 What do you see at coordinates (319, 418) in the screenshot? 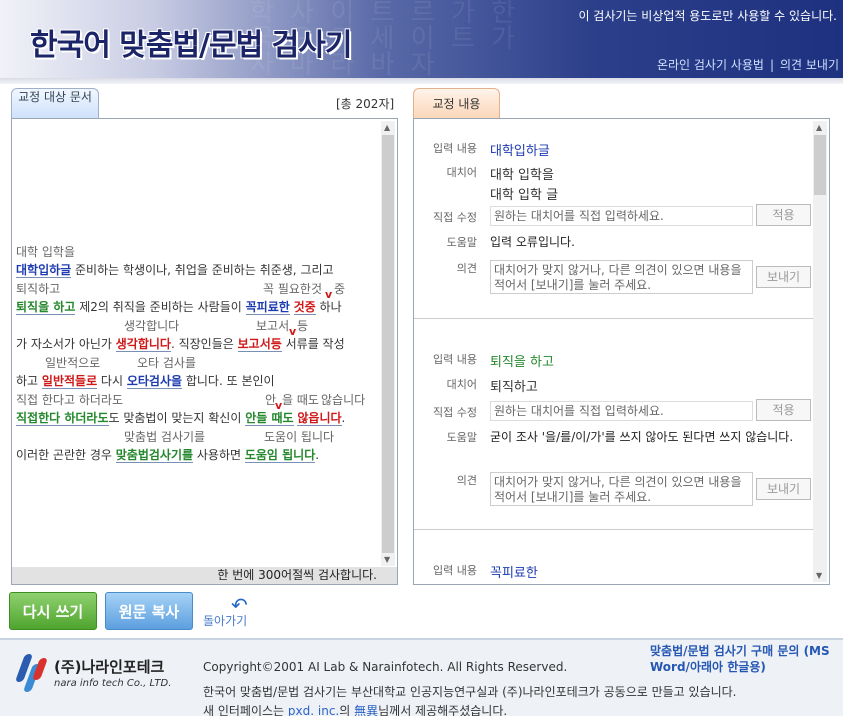
I see `error-word: 않읍니다` at bounding box center [319, 418].